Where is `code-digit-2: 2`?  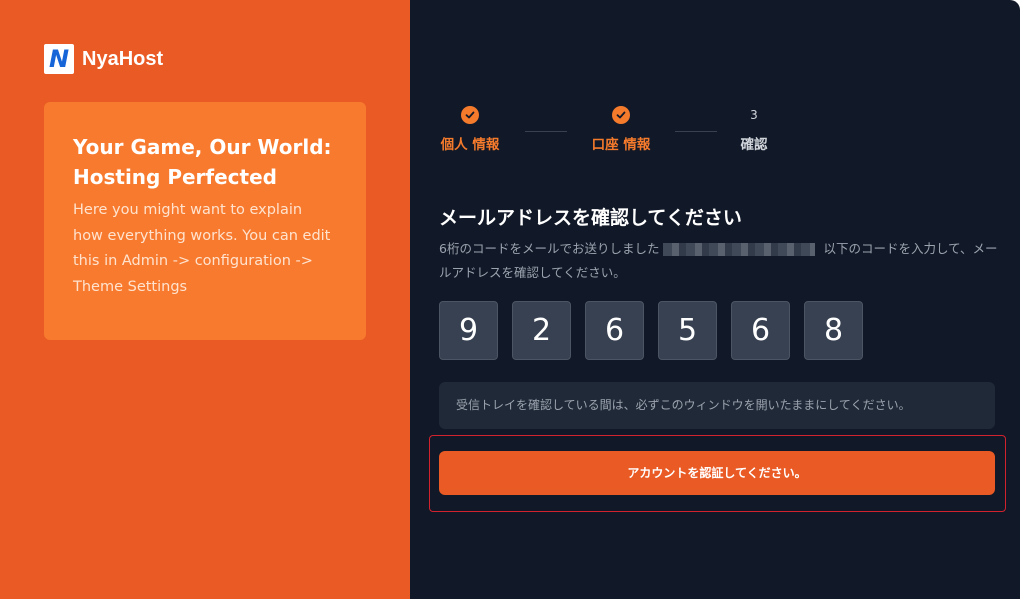 code-digit-2: 2 is located at coordinates (541, 330).